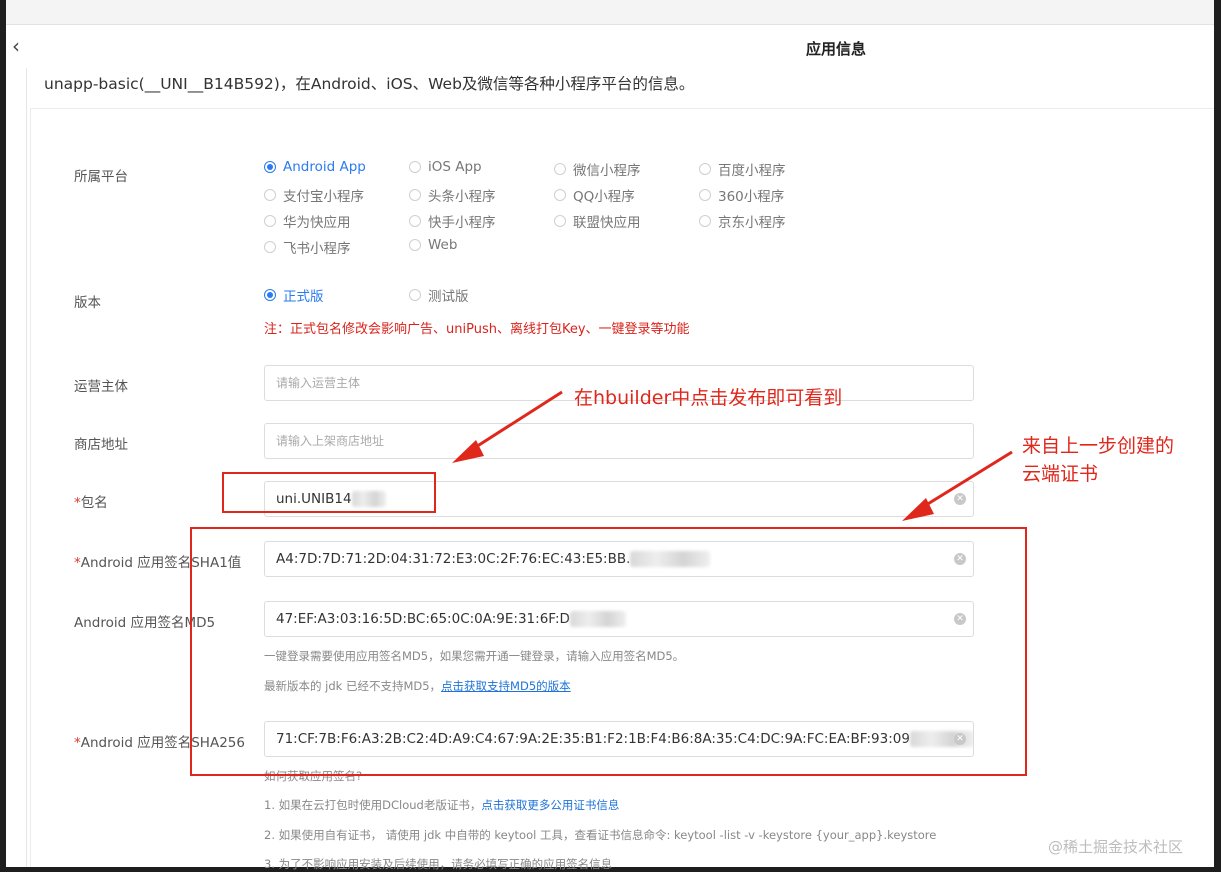 The width and height of the screenshot is (1221, 872). I want to click on annotation-arrows, so click(732, 455).